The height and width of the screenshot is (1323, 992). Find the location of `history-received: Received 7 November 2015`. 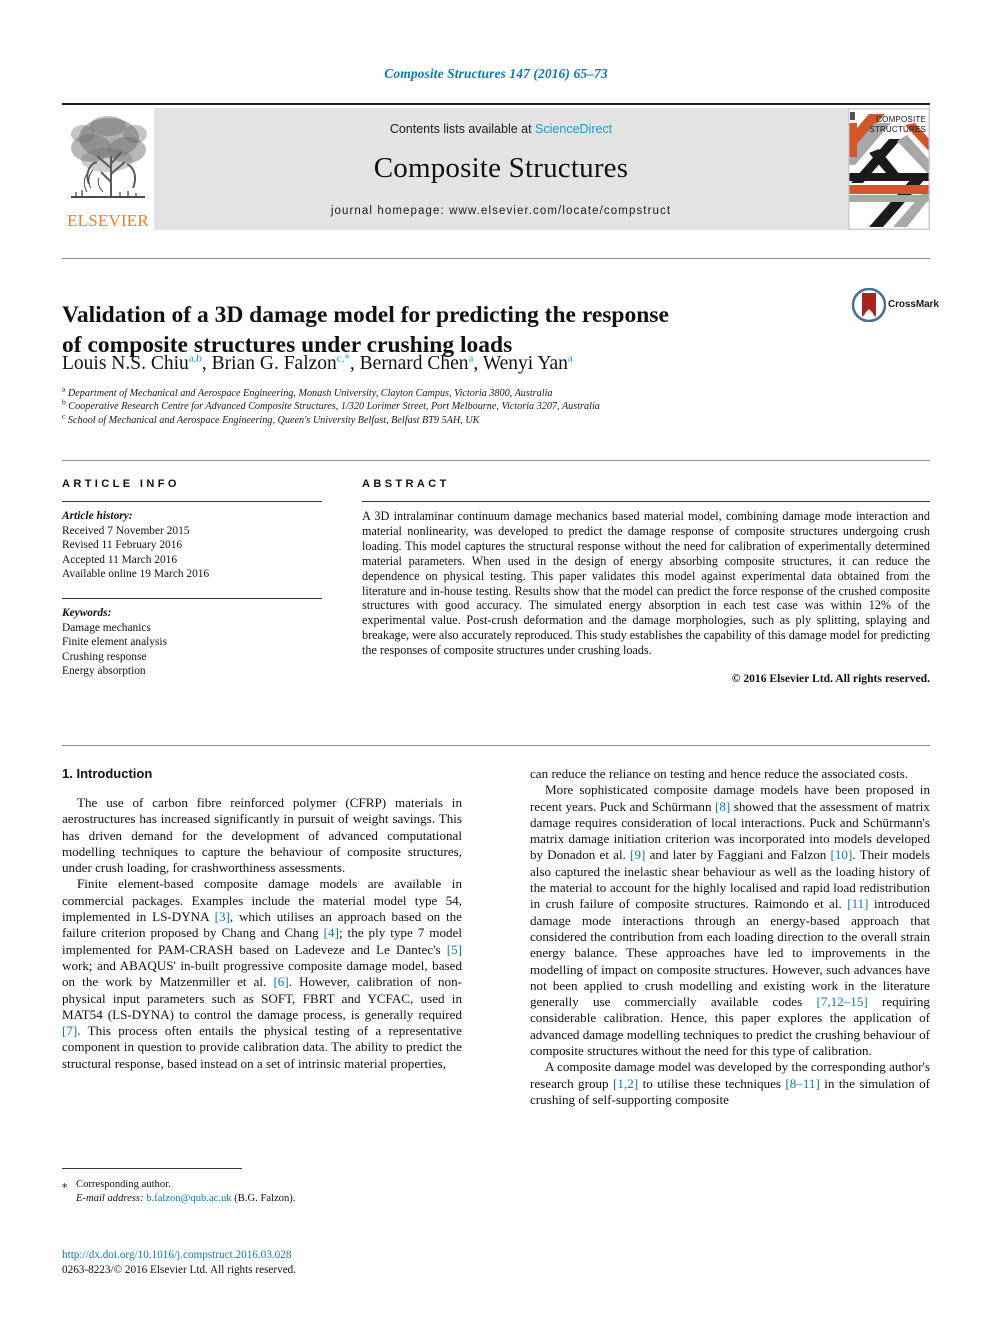

history-received: Received 7 November 2015 is located at coordinates (126, 530).